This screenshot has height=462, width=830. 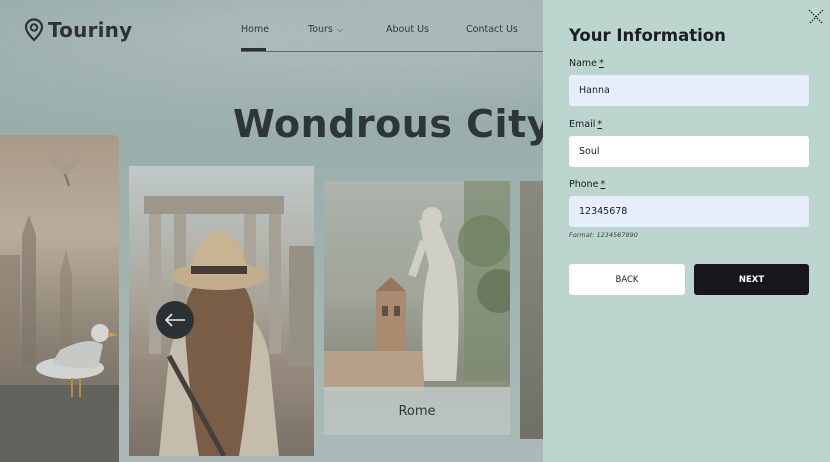 I want to click on phone-label-text: Phone, so click(x=584, y=184).